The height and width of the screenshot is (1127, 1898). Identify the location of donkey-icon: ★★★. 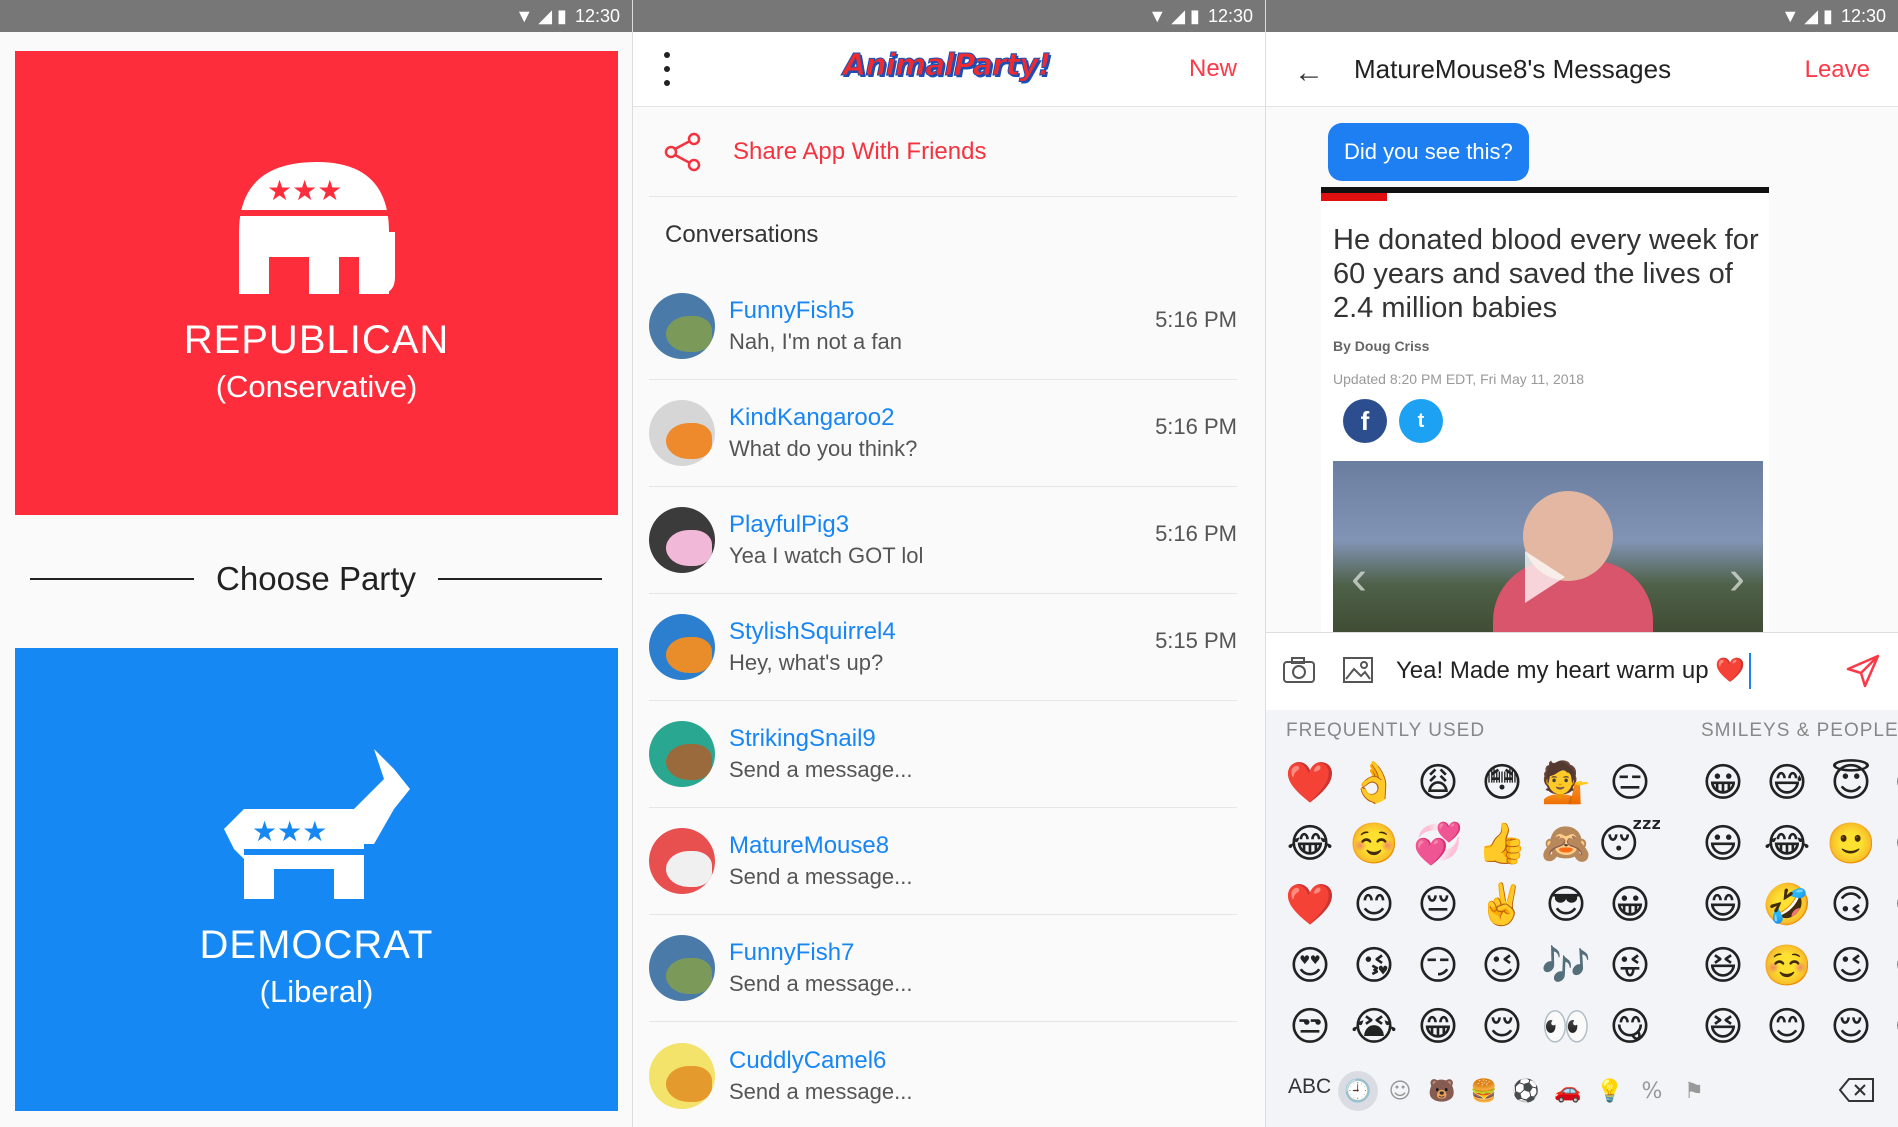
(316, 824).